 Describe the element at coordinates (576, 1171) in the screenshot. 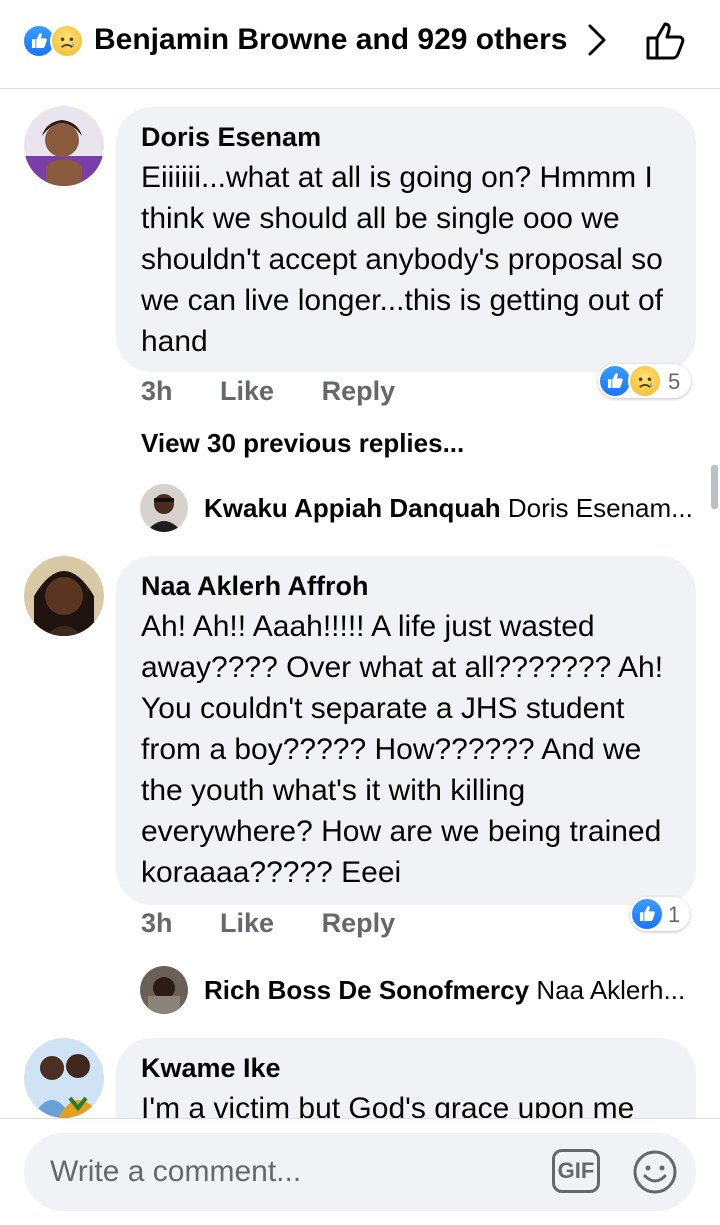

I see `gif-button: GIF` at that location.